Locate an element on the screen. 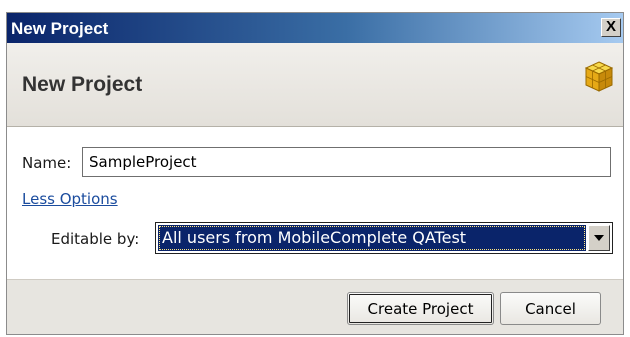  title-bar: New Project X is located at coordinates (315, 28).